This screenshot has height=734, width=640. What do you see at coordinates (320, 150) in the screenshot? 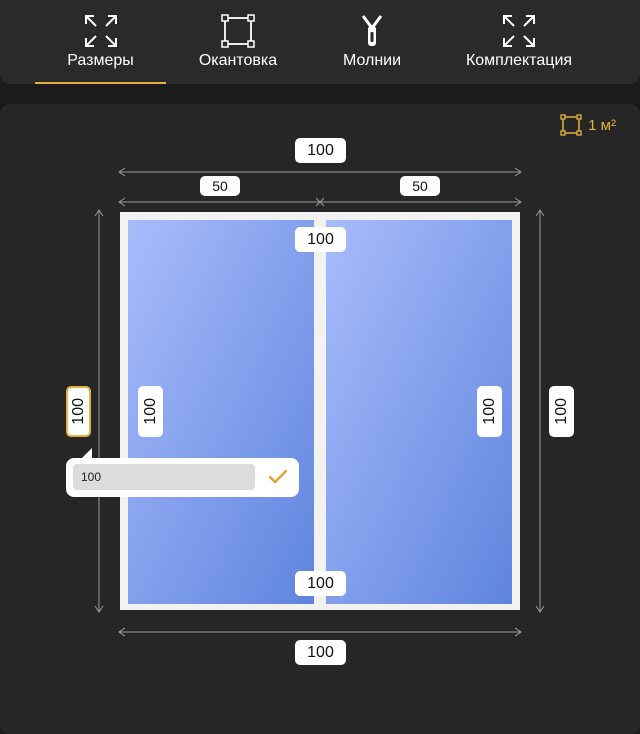
I see `dim-top-total: 100` at bounding box center [320, 150].